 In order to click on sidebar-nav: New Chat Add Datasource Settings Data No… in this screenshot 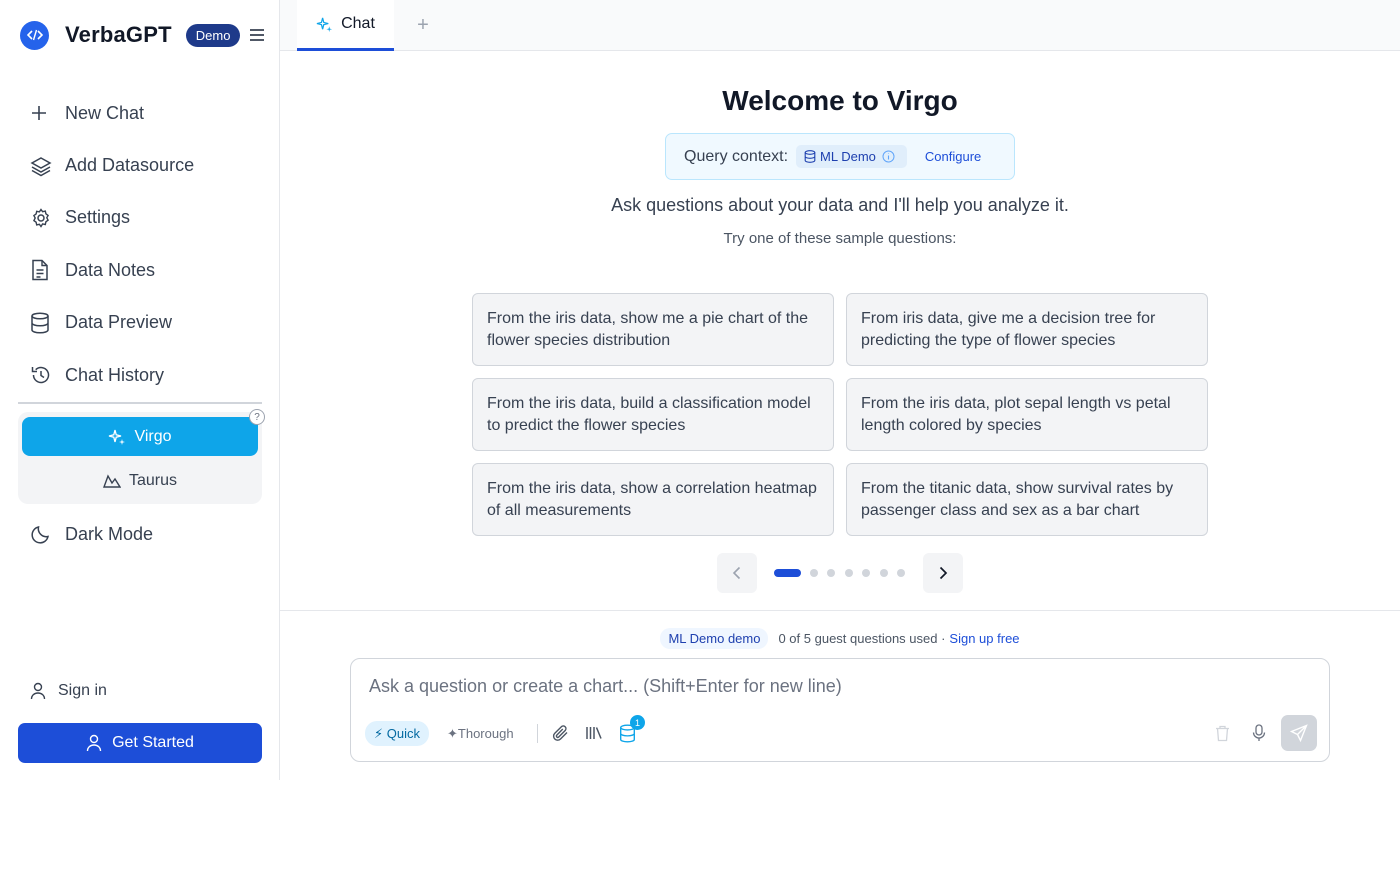, I will do `click(142, 244)`.